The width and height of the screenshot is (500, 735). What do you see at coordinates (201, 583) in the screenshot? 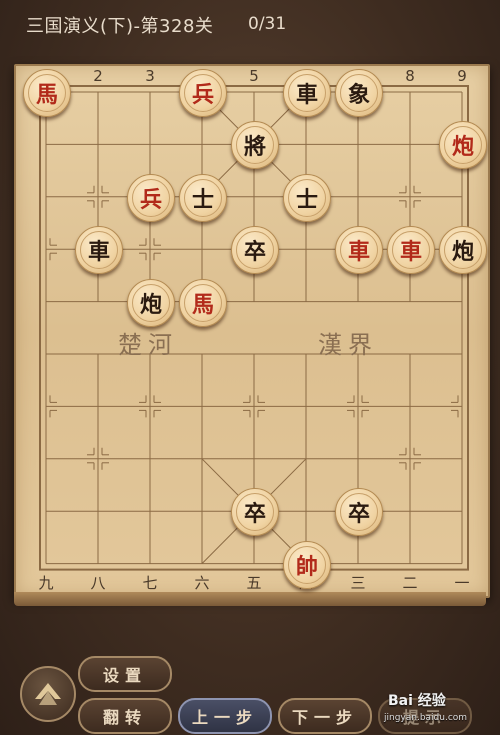
I see `file-label-bottom: 六` at bounding box center [201, 583].